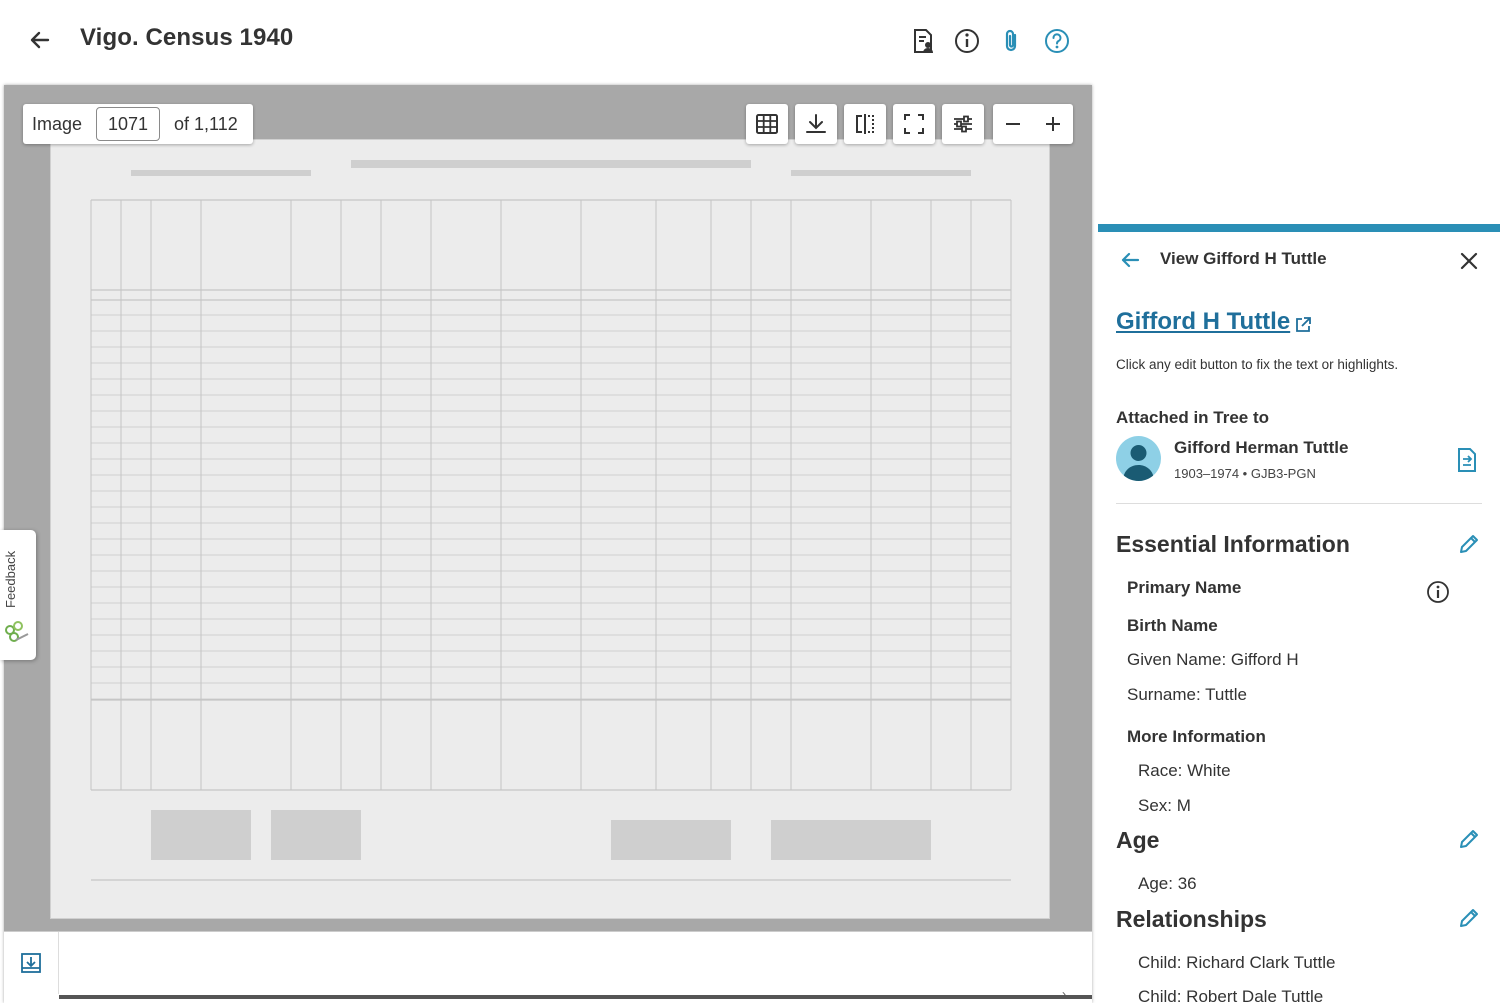 The width and height of the screenshot is (1500, 1003). I want to click on fullscreen-icon, so click(914, 124).